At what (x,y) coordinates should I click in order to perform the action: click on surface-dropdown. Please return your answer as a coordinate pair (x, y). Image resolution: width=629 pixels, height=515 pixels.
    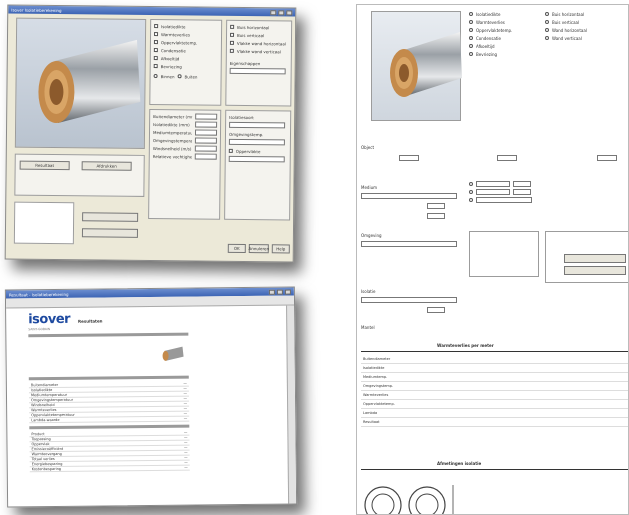
    Looking at the image, I should click on (256, 159).